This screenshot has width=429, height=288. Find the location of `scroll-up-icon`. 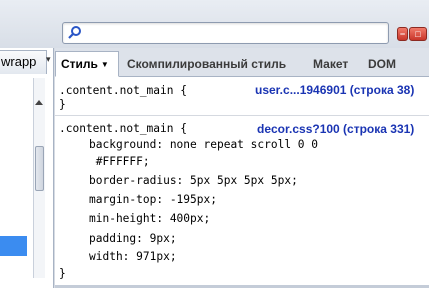

scroll-up-icon is located at coordinates (39, 102).